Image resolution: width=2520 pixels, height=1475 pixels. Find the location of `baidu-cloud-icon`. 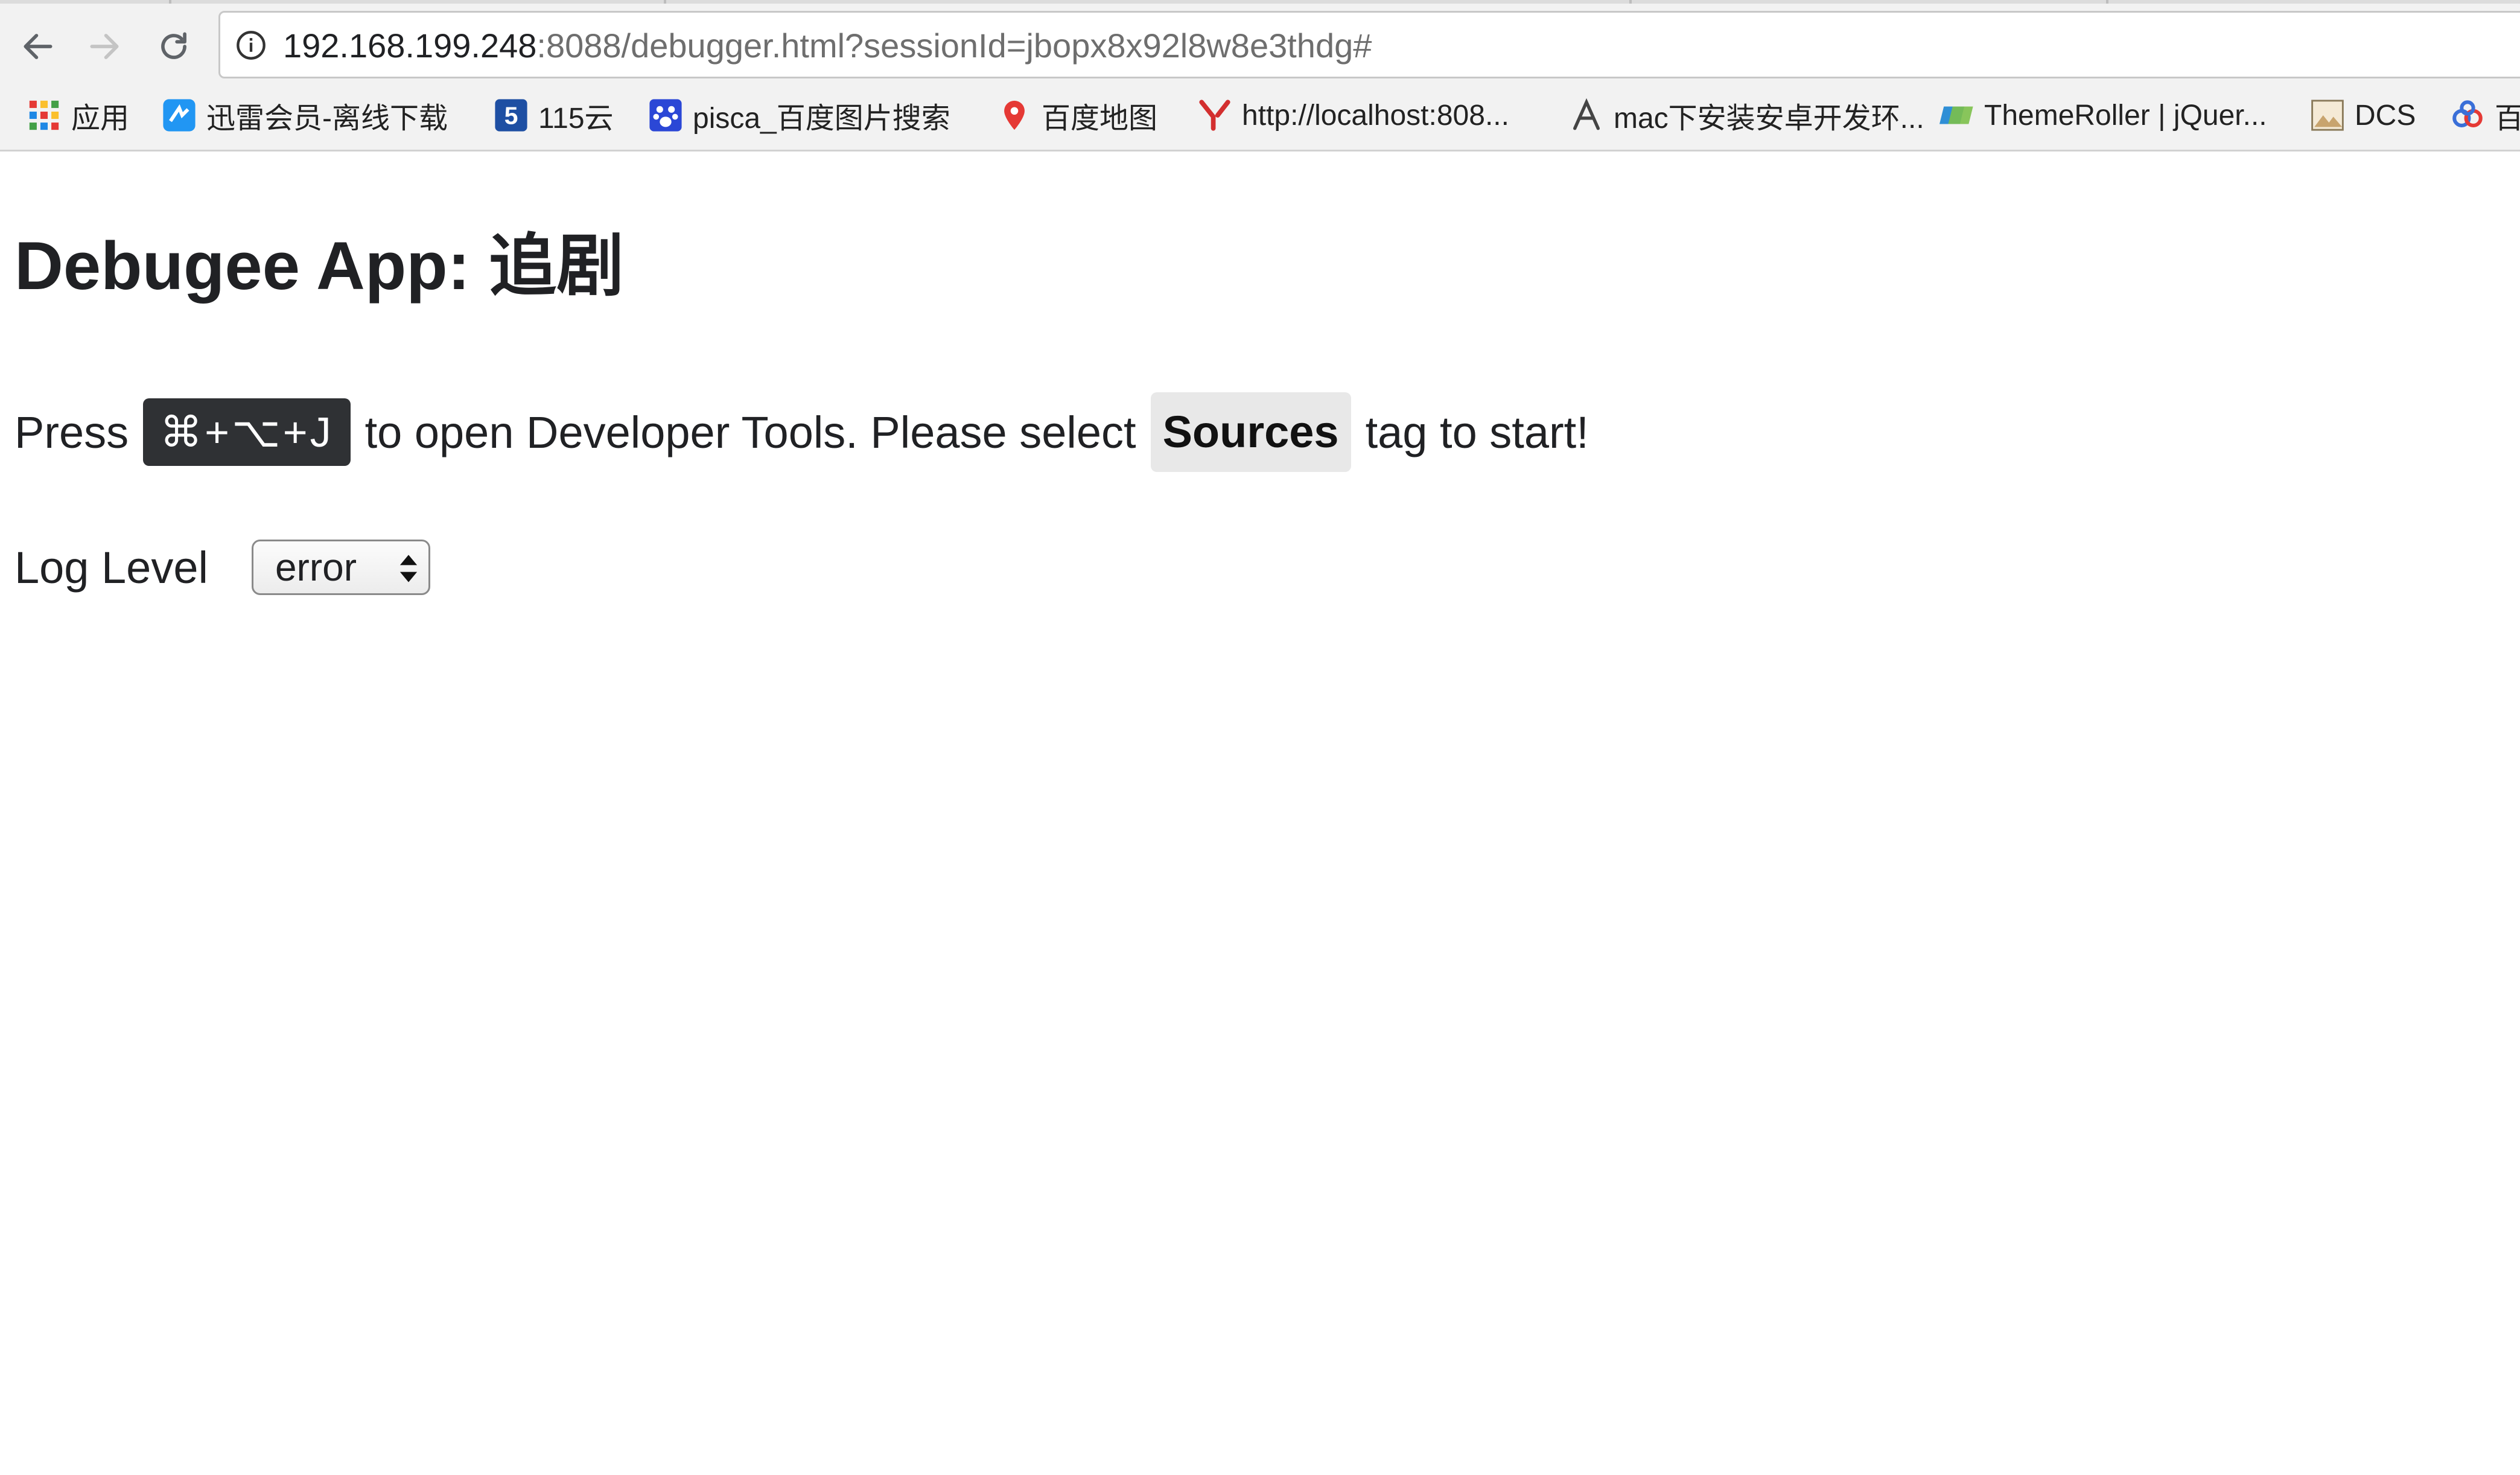

baidu-cloud-icon is located at coordinates (2467, 116).